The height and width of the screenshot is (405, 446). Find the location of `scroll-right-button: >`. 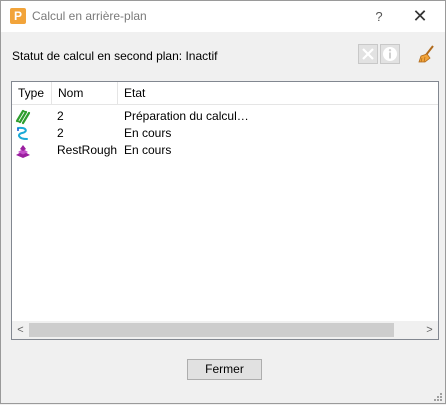

scroll-right-button: > is located at coordinates (429, 330).